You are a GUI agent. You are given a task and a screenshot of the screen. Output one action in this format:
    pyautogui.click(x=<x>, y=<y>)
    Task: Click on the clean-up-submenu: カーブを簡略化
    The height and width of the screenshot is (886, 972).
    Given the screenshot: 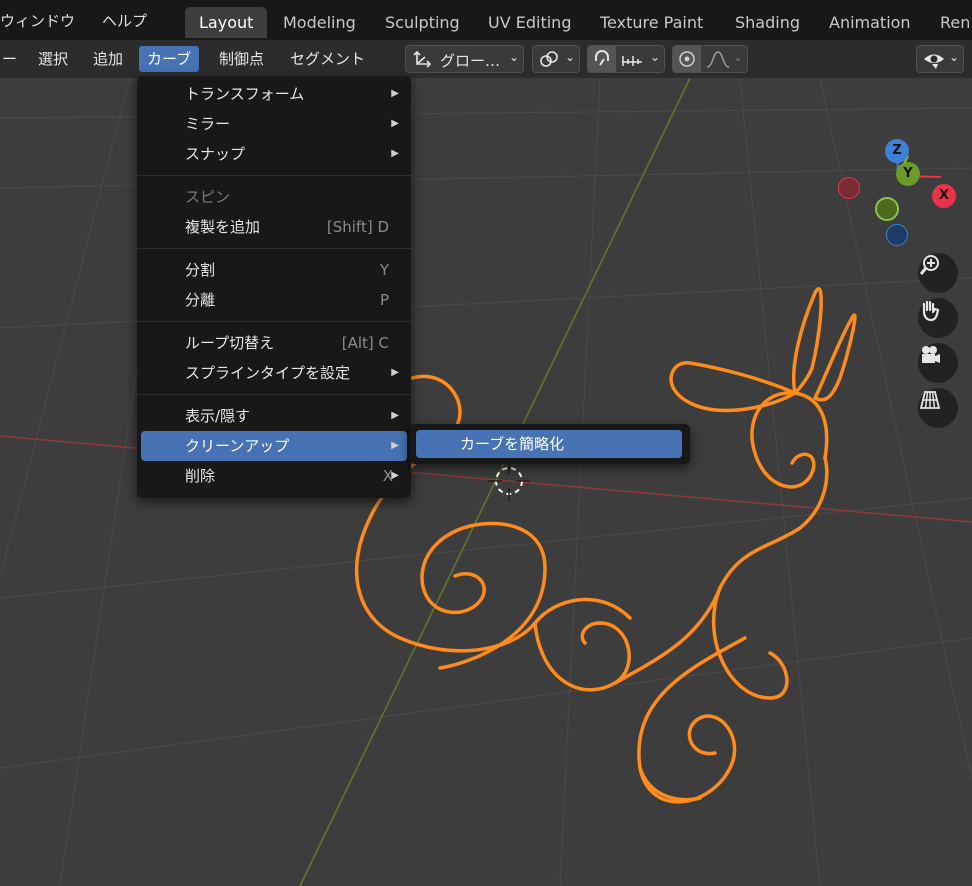 What is the action you would take?
    pyautogui.click(x=550, y=444)
    